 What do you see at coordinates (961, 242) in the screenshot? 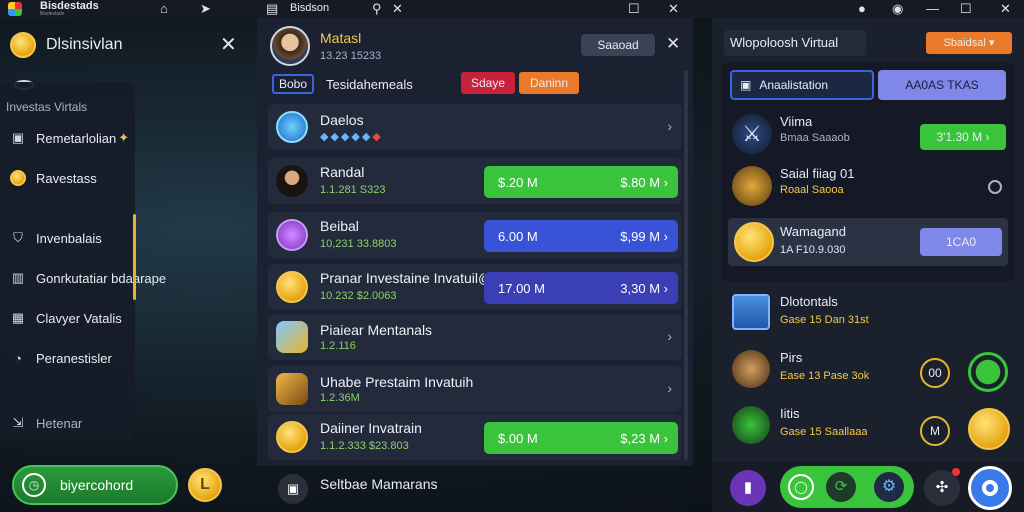
I see `value-button: 1CA0` at bounding box center [961, 242].